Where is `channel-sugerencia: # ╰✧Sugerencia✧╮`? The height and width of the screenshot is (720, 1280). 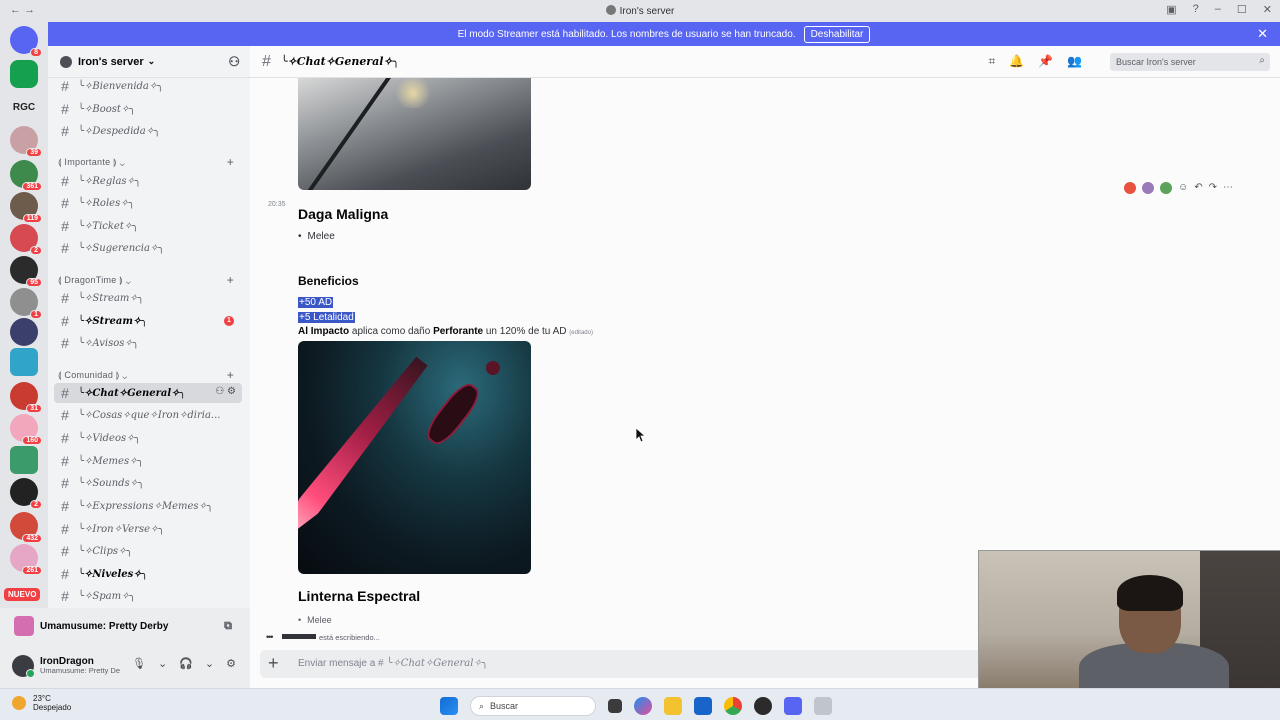 channel-sugerencia: # ╰✧Sugerencia✧╮ is located at coordinates (148, 248).